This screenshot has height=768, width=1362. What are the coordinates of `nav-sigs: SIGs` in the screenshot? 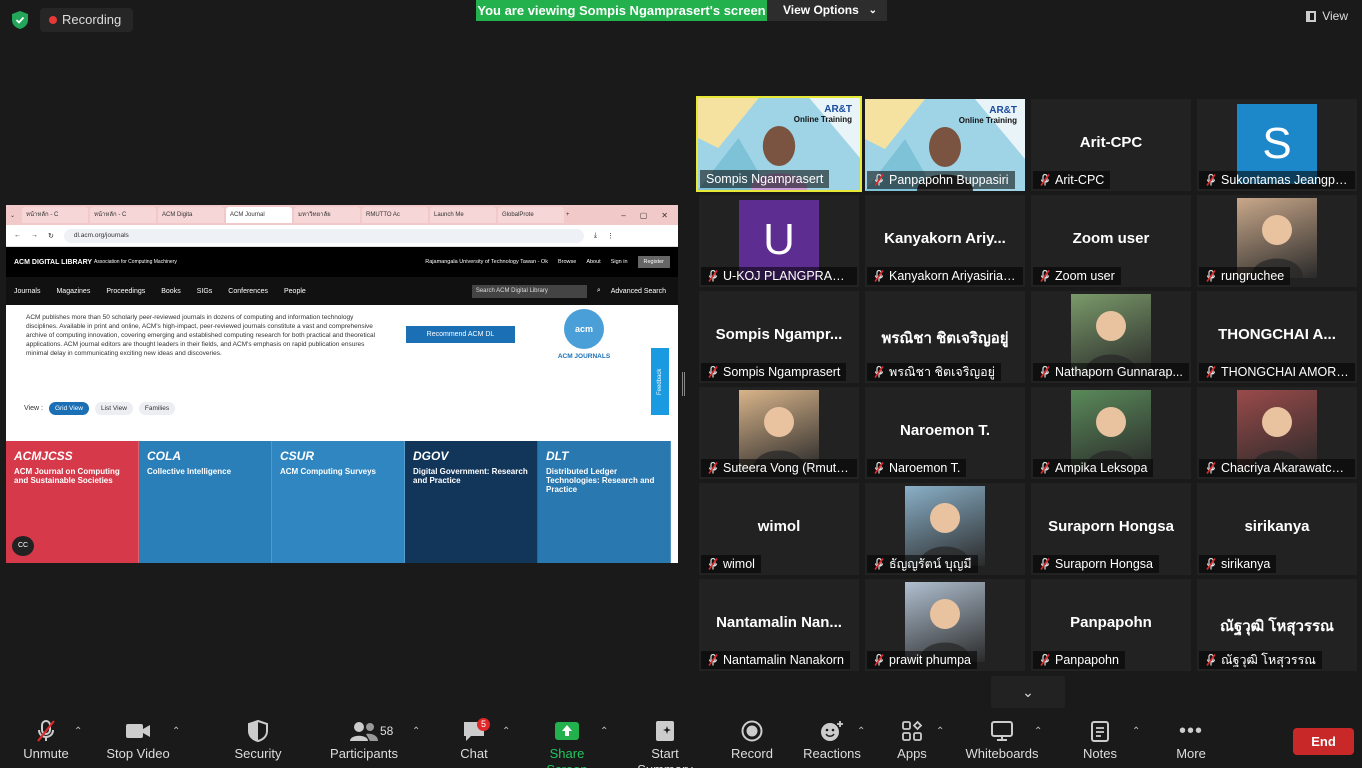 It's located at (205, 291).